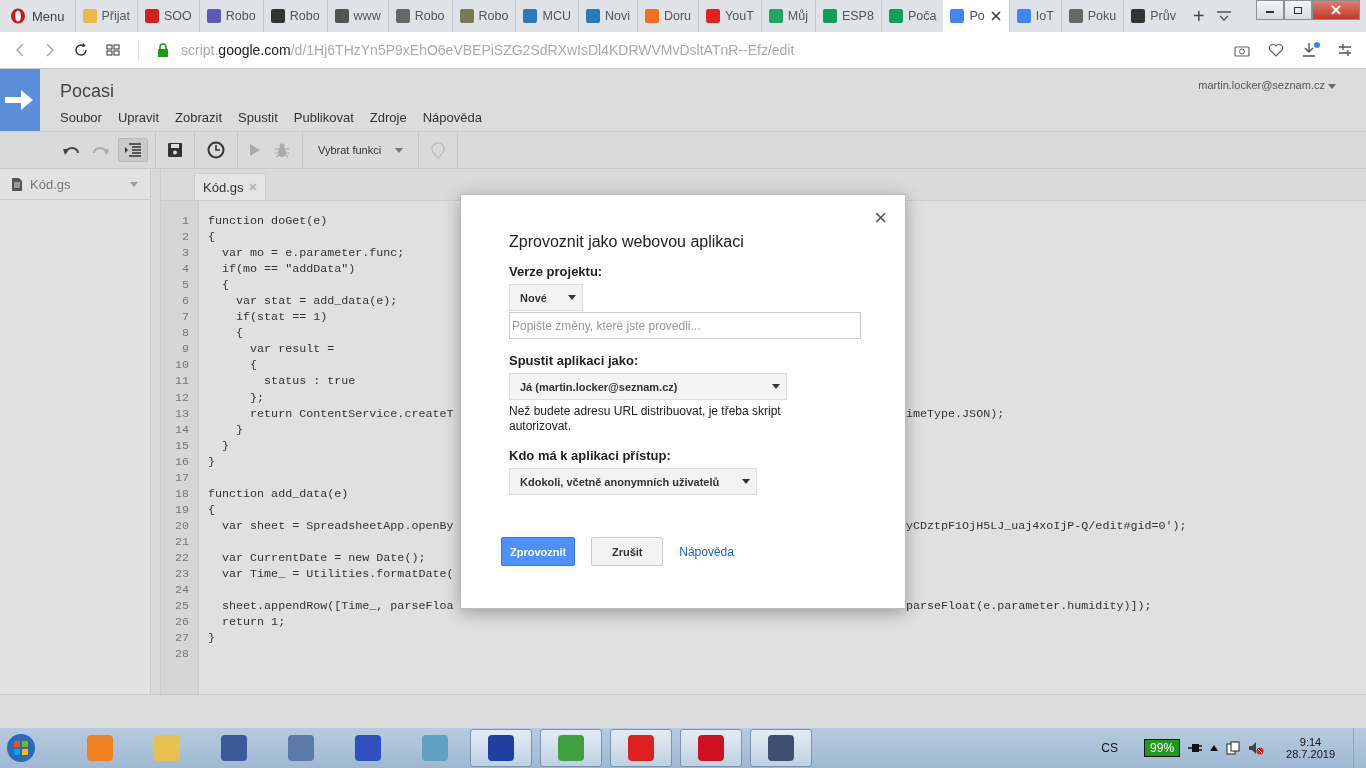 The height and width of the screenshot is (768, 1366). What do you see at coordinates (313, 253) in the screenshot?
I see `code-line: var mo = e.parameter.func;` at bounding box center [313, 253].